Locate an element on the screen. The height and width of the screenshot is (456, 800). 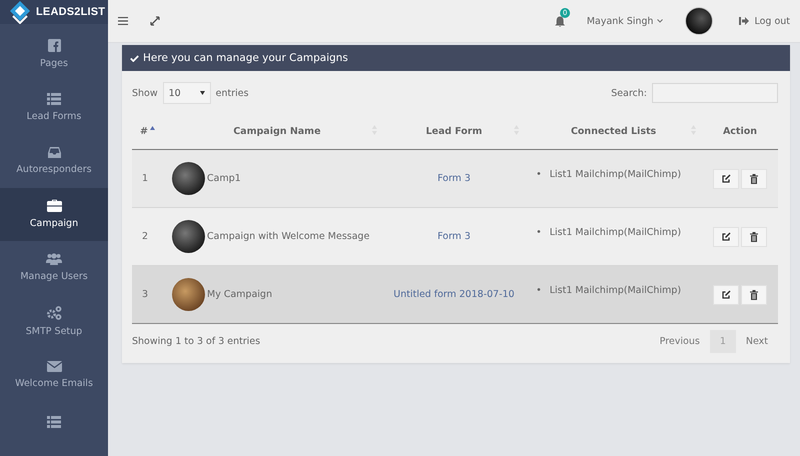
column-header: Campaign Name is located at coordinates (277, 131).